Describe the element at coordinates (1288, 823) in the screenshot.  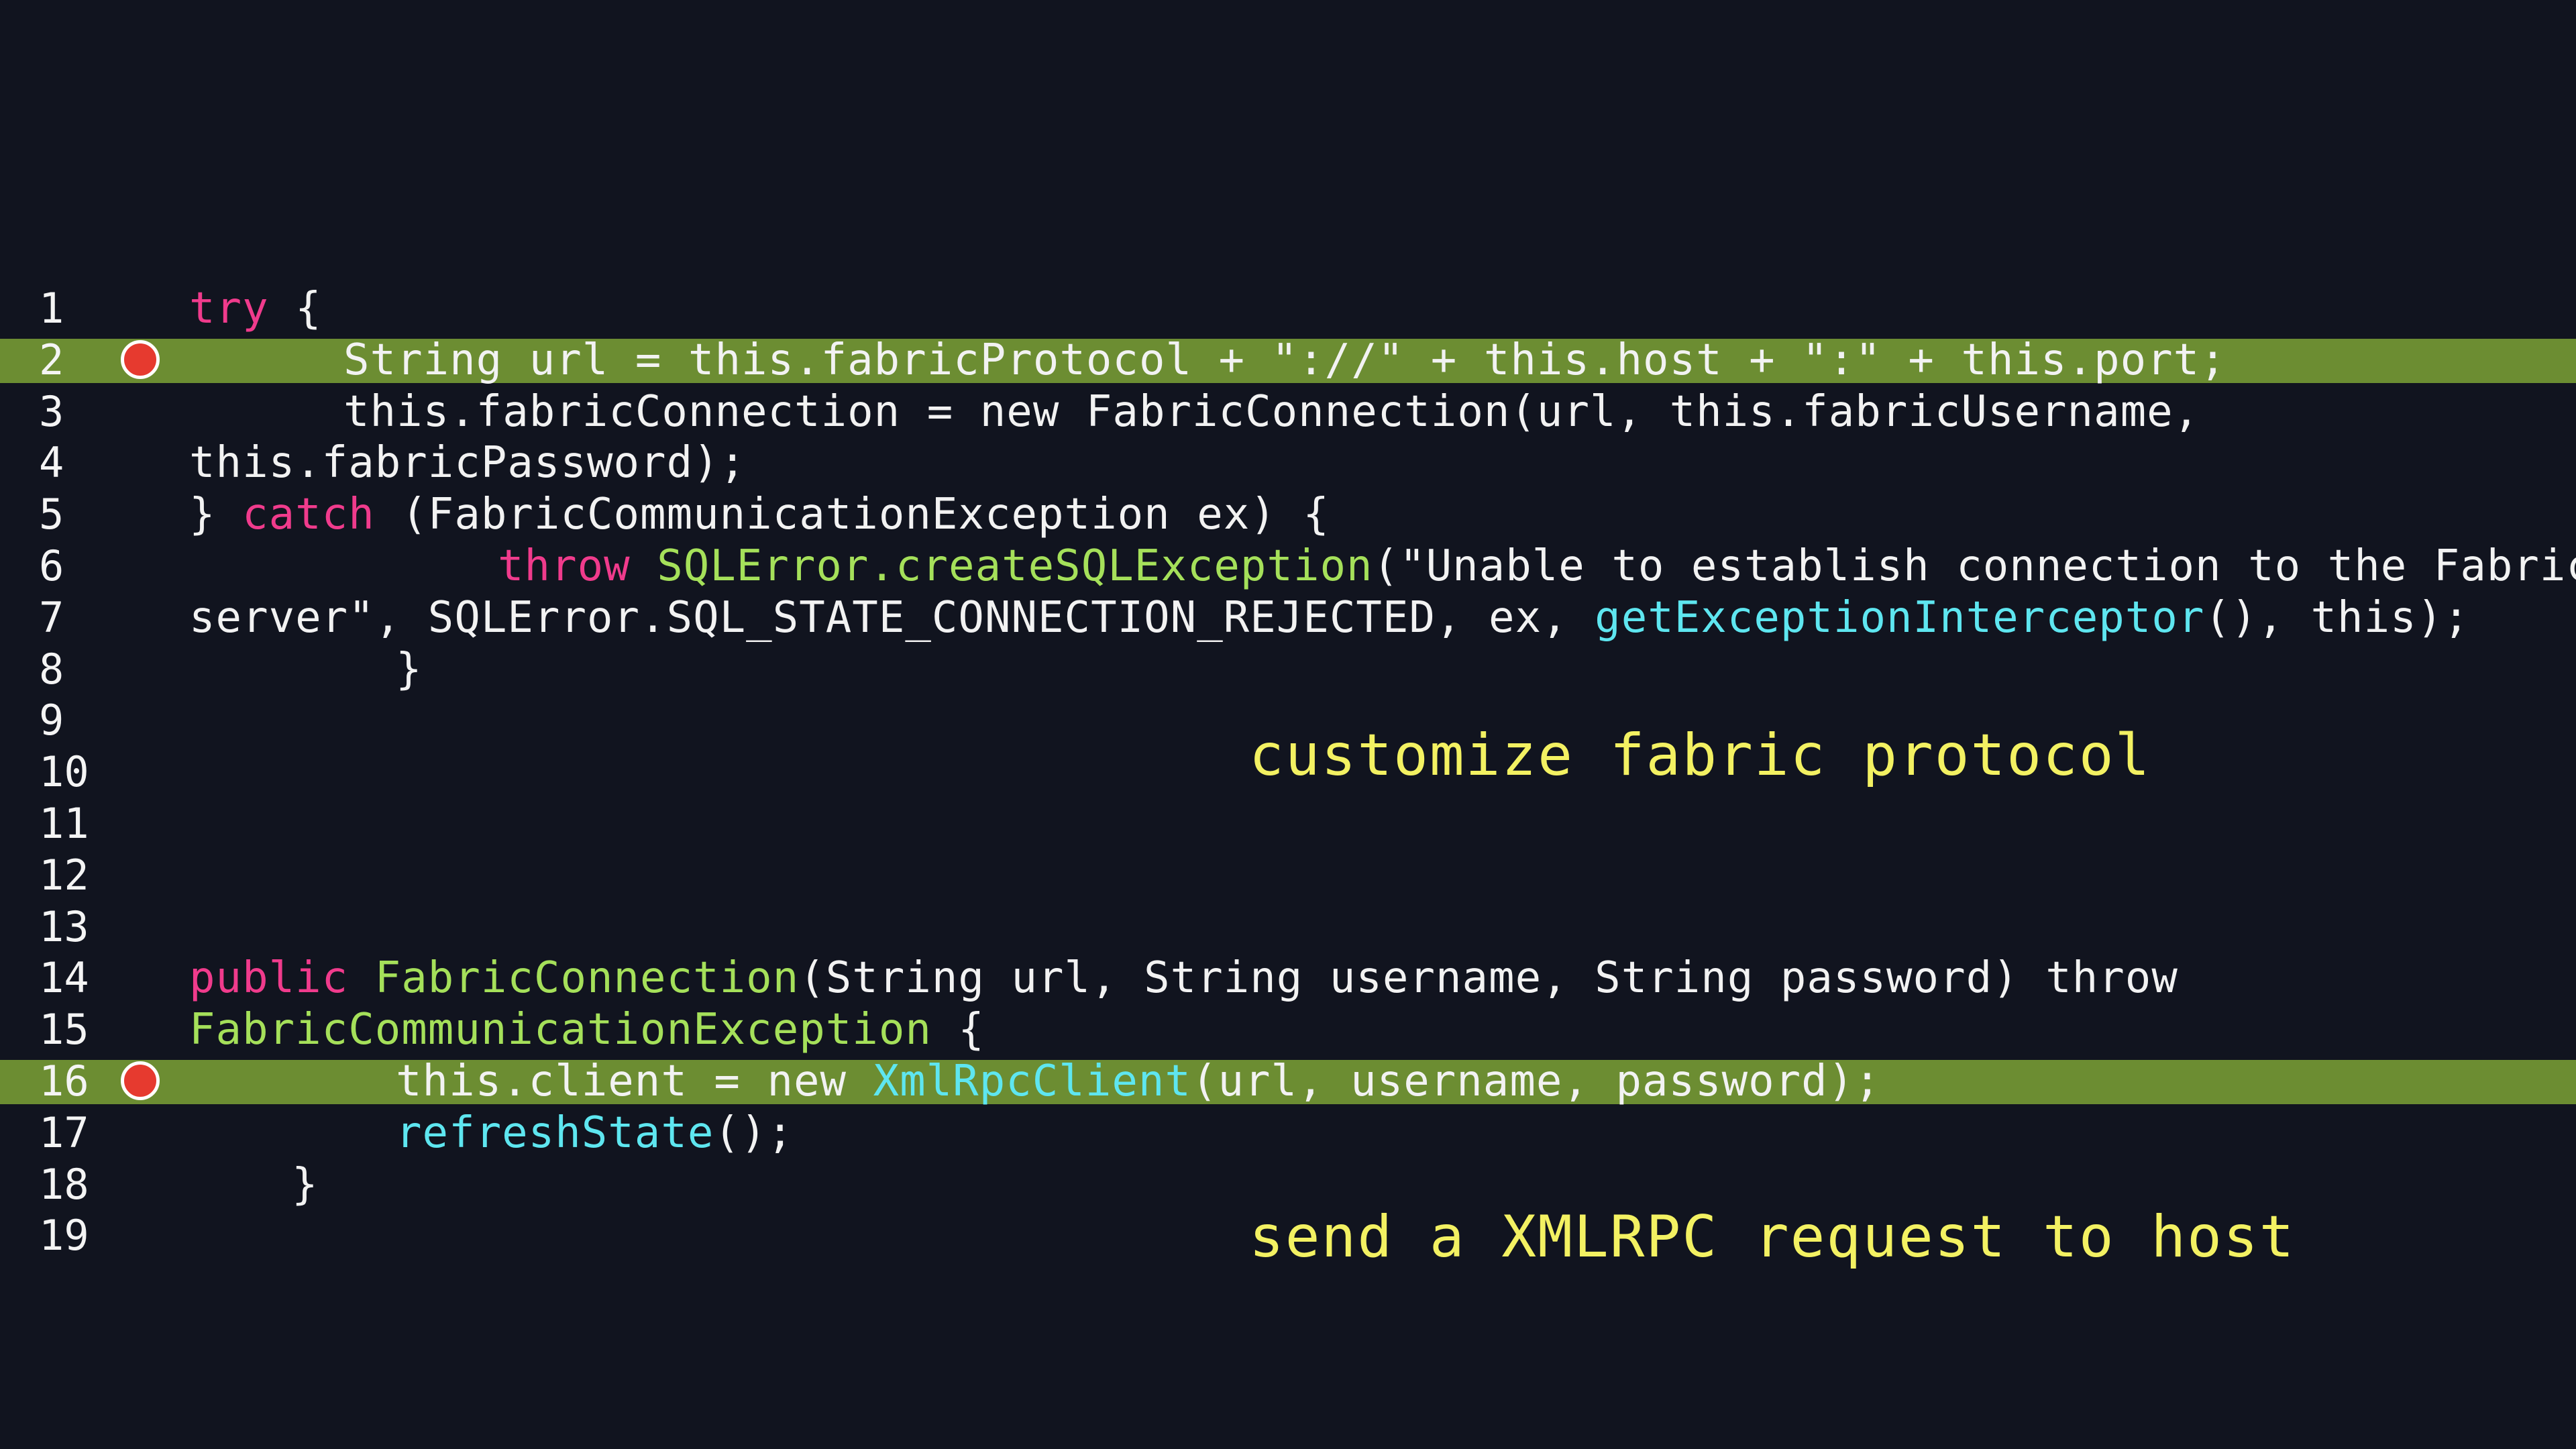
I see `code-line: 11` at that location.